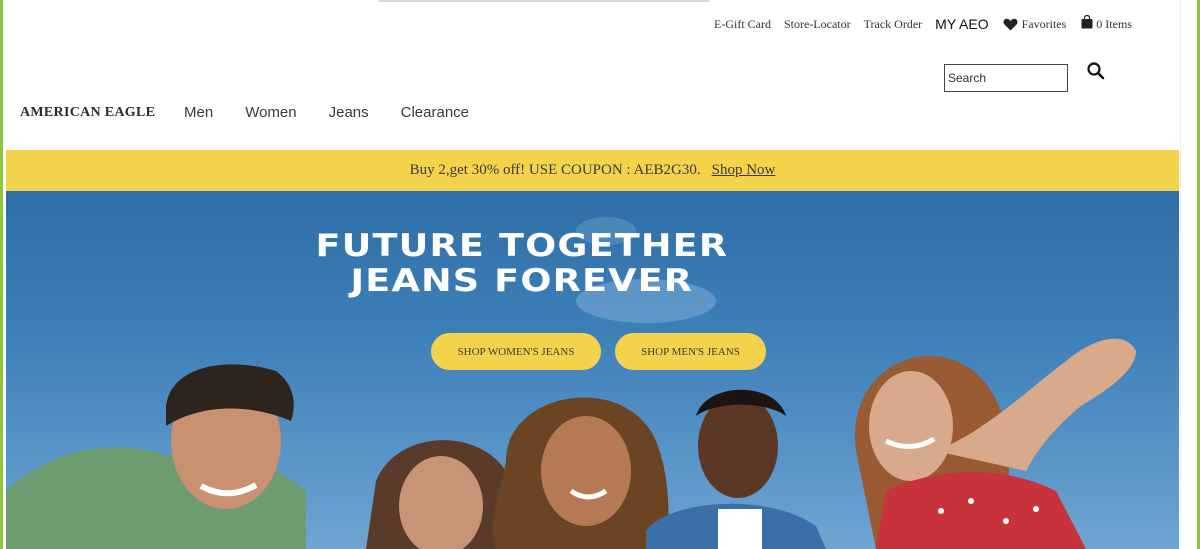 The width and height of the screenshot is (1200, 549). What do you see at coordinates (270, 112) in the screenshot?
I see `nav-women: Women` at bounding box center [270, 112].